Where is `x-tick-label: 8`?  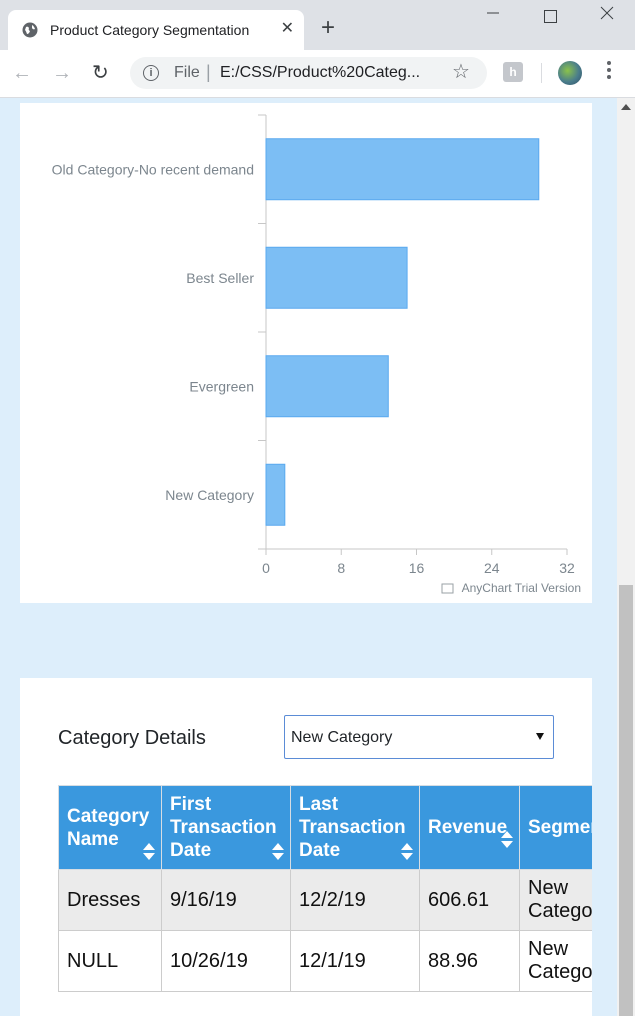
x-tick-label: 8 is located at coordinates (341, 568).